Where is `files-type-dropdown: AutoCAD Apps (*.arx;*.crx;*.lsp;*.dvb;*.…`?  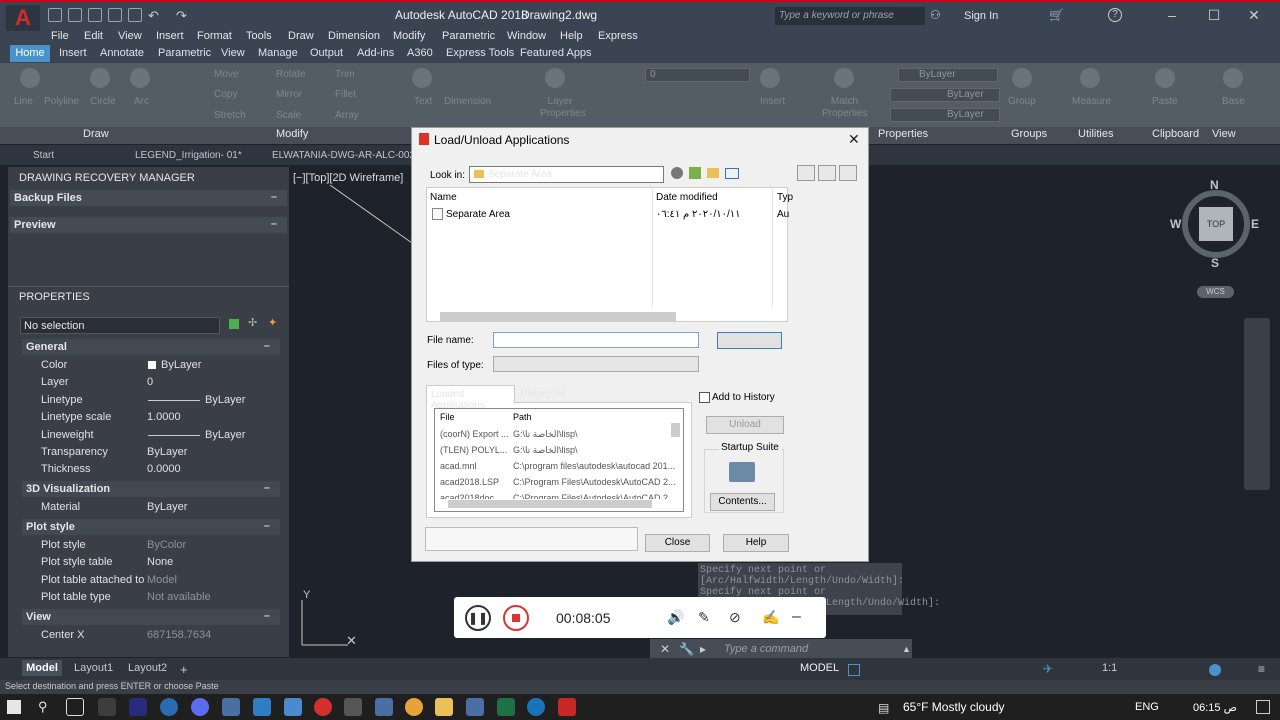 files-type-dropdown: AutoCAD Apps (*.arx;*.crx;*.lsp;*.dvb;*.… is located at coordinates (596, 364).